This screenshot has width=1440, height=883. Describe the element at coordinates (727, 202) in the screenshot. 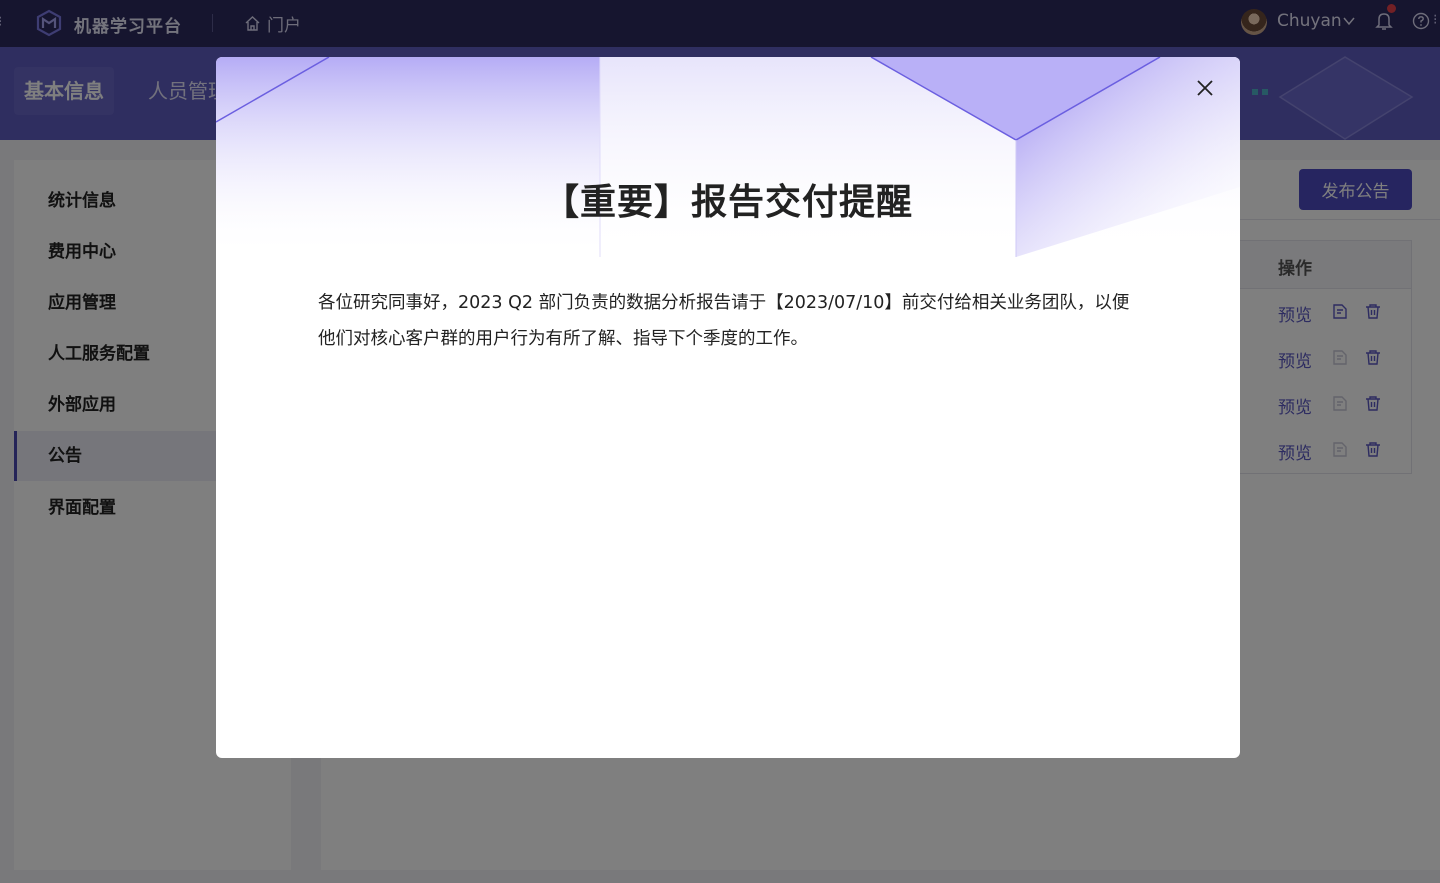

I see `modal-title: 【重要】报告交付提醒` at that location.